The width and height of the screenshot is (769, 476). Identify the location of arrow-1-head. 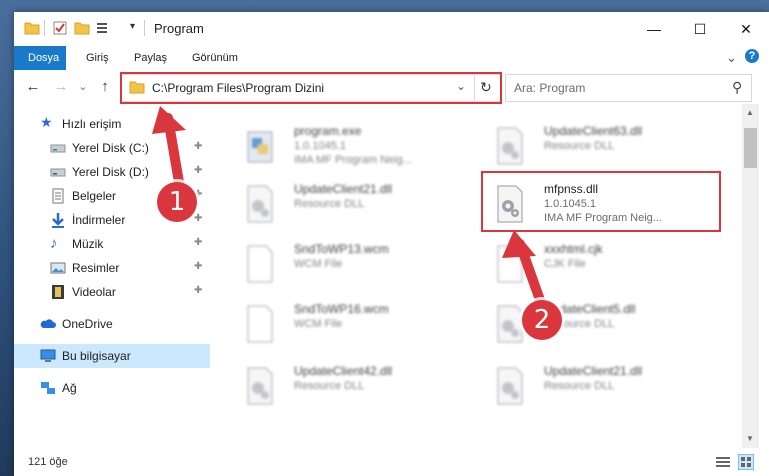
(169, 120).